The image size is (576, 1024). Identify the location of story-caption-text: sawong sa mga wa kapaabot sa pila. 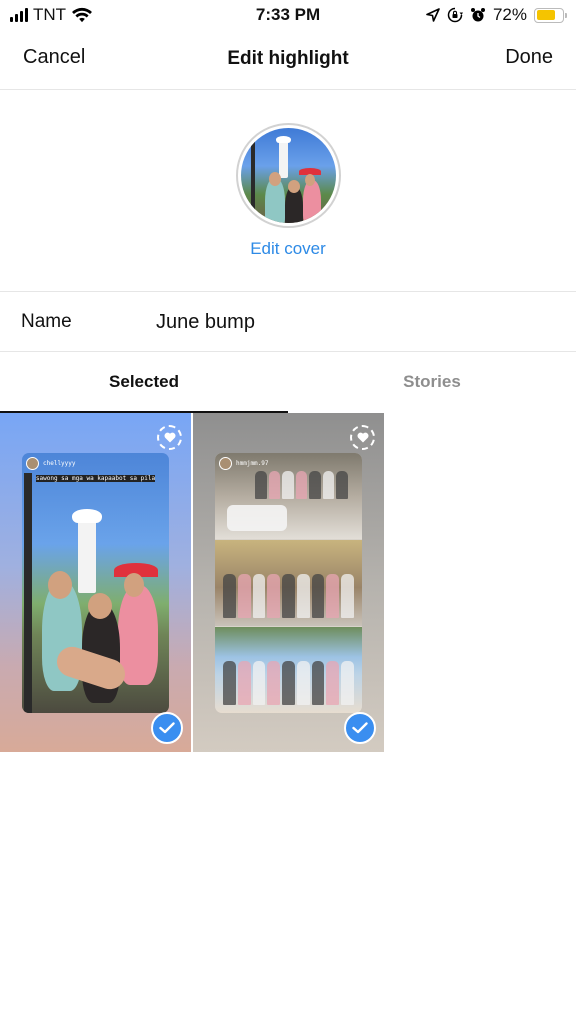
(95, 478).